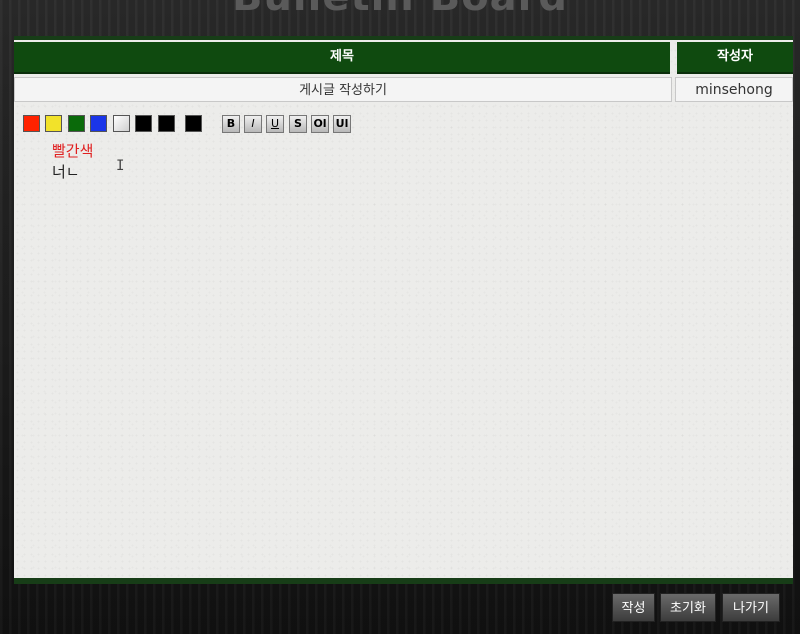  I want to click on text-cursor-icon: I, so click(120, 166).